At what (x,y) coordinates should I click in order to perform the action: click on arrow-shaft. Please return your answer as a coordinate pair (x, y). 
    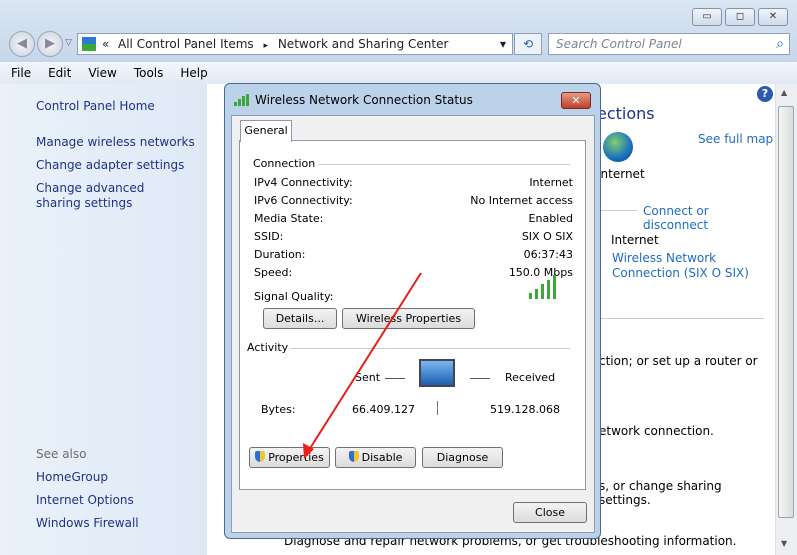
    Looking at the image, I should click on (365, 361).